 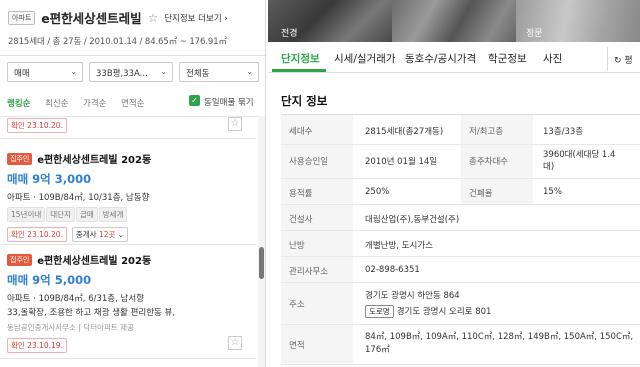 What do you see at coordinates (304, 101) in the screenshot?
I see `section-title: 단지 정보` at bounding box center [304, 101].